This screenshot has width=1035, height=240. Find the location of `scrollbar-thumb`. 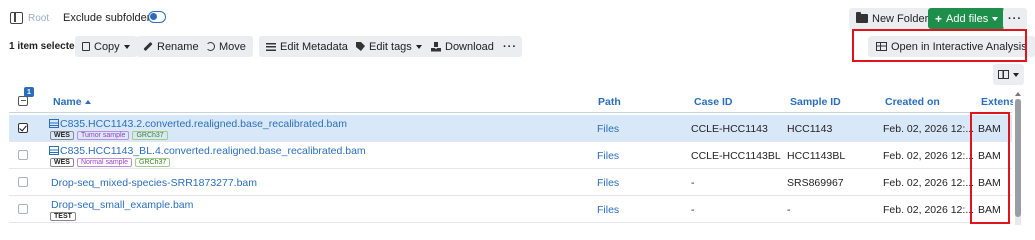

scrollbar-thumb is located at coordinates (1018, 158).